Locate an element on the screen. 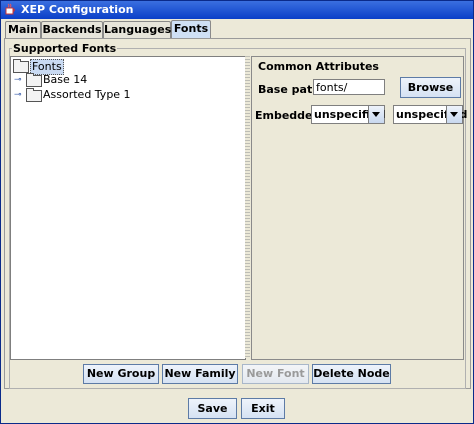 Image resolution: width=474 pixels, height=424 pixels. delete-node-button: Delete Node is located at coordinates (351, 374).